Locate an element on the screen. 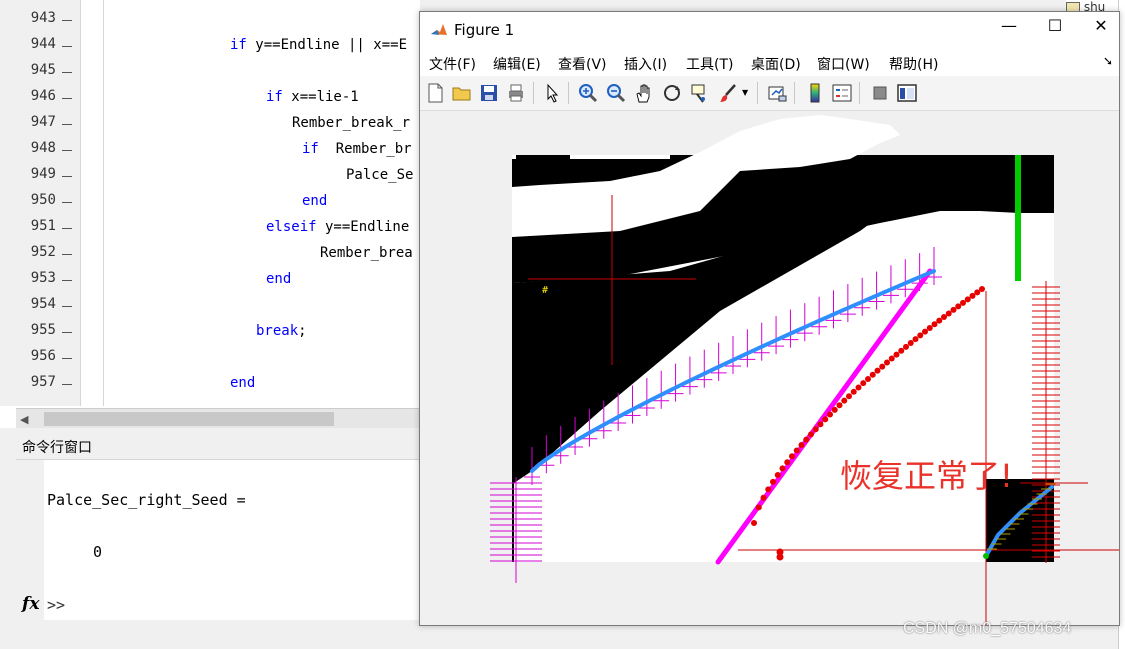  brush-dropdown-icon: ▼ is located at coordinates (745, 92).